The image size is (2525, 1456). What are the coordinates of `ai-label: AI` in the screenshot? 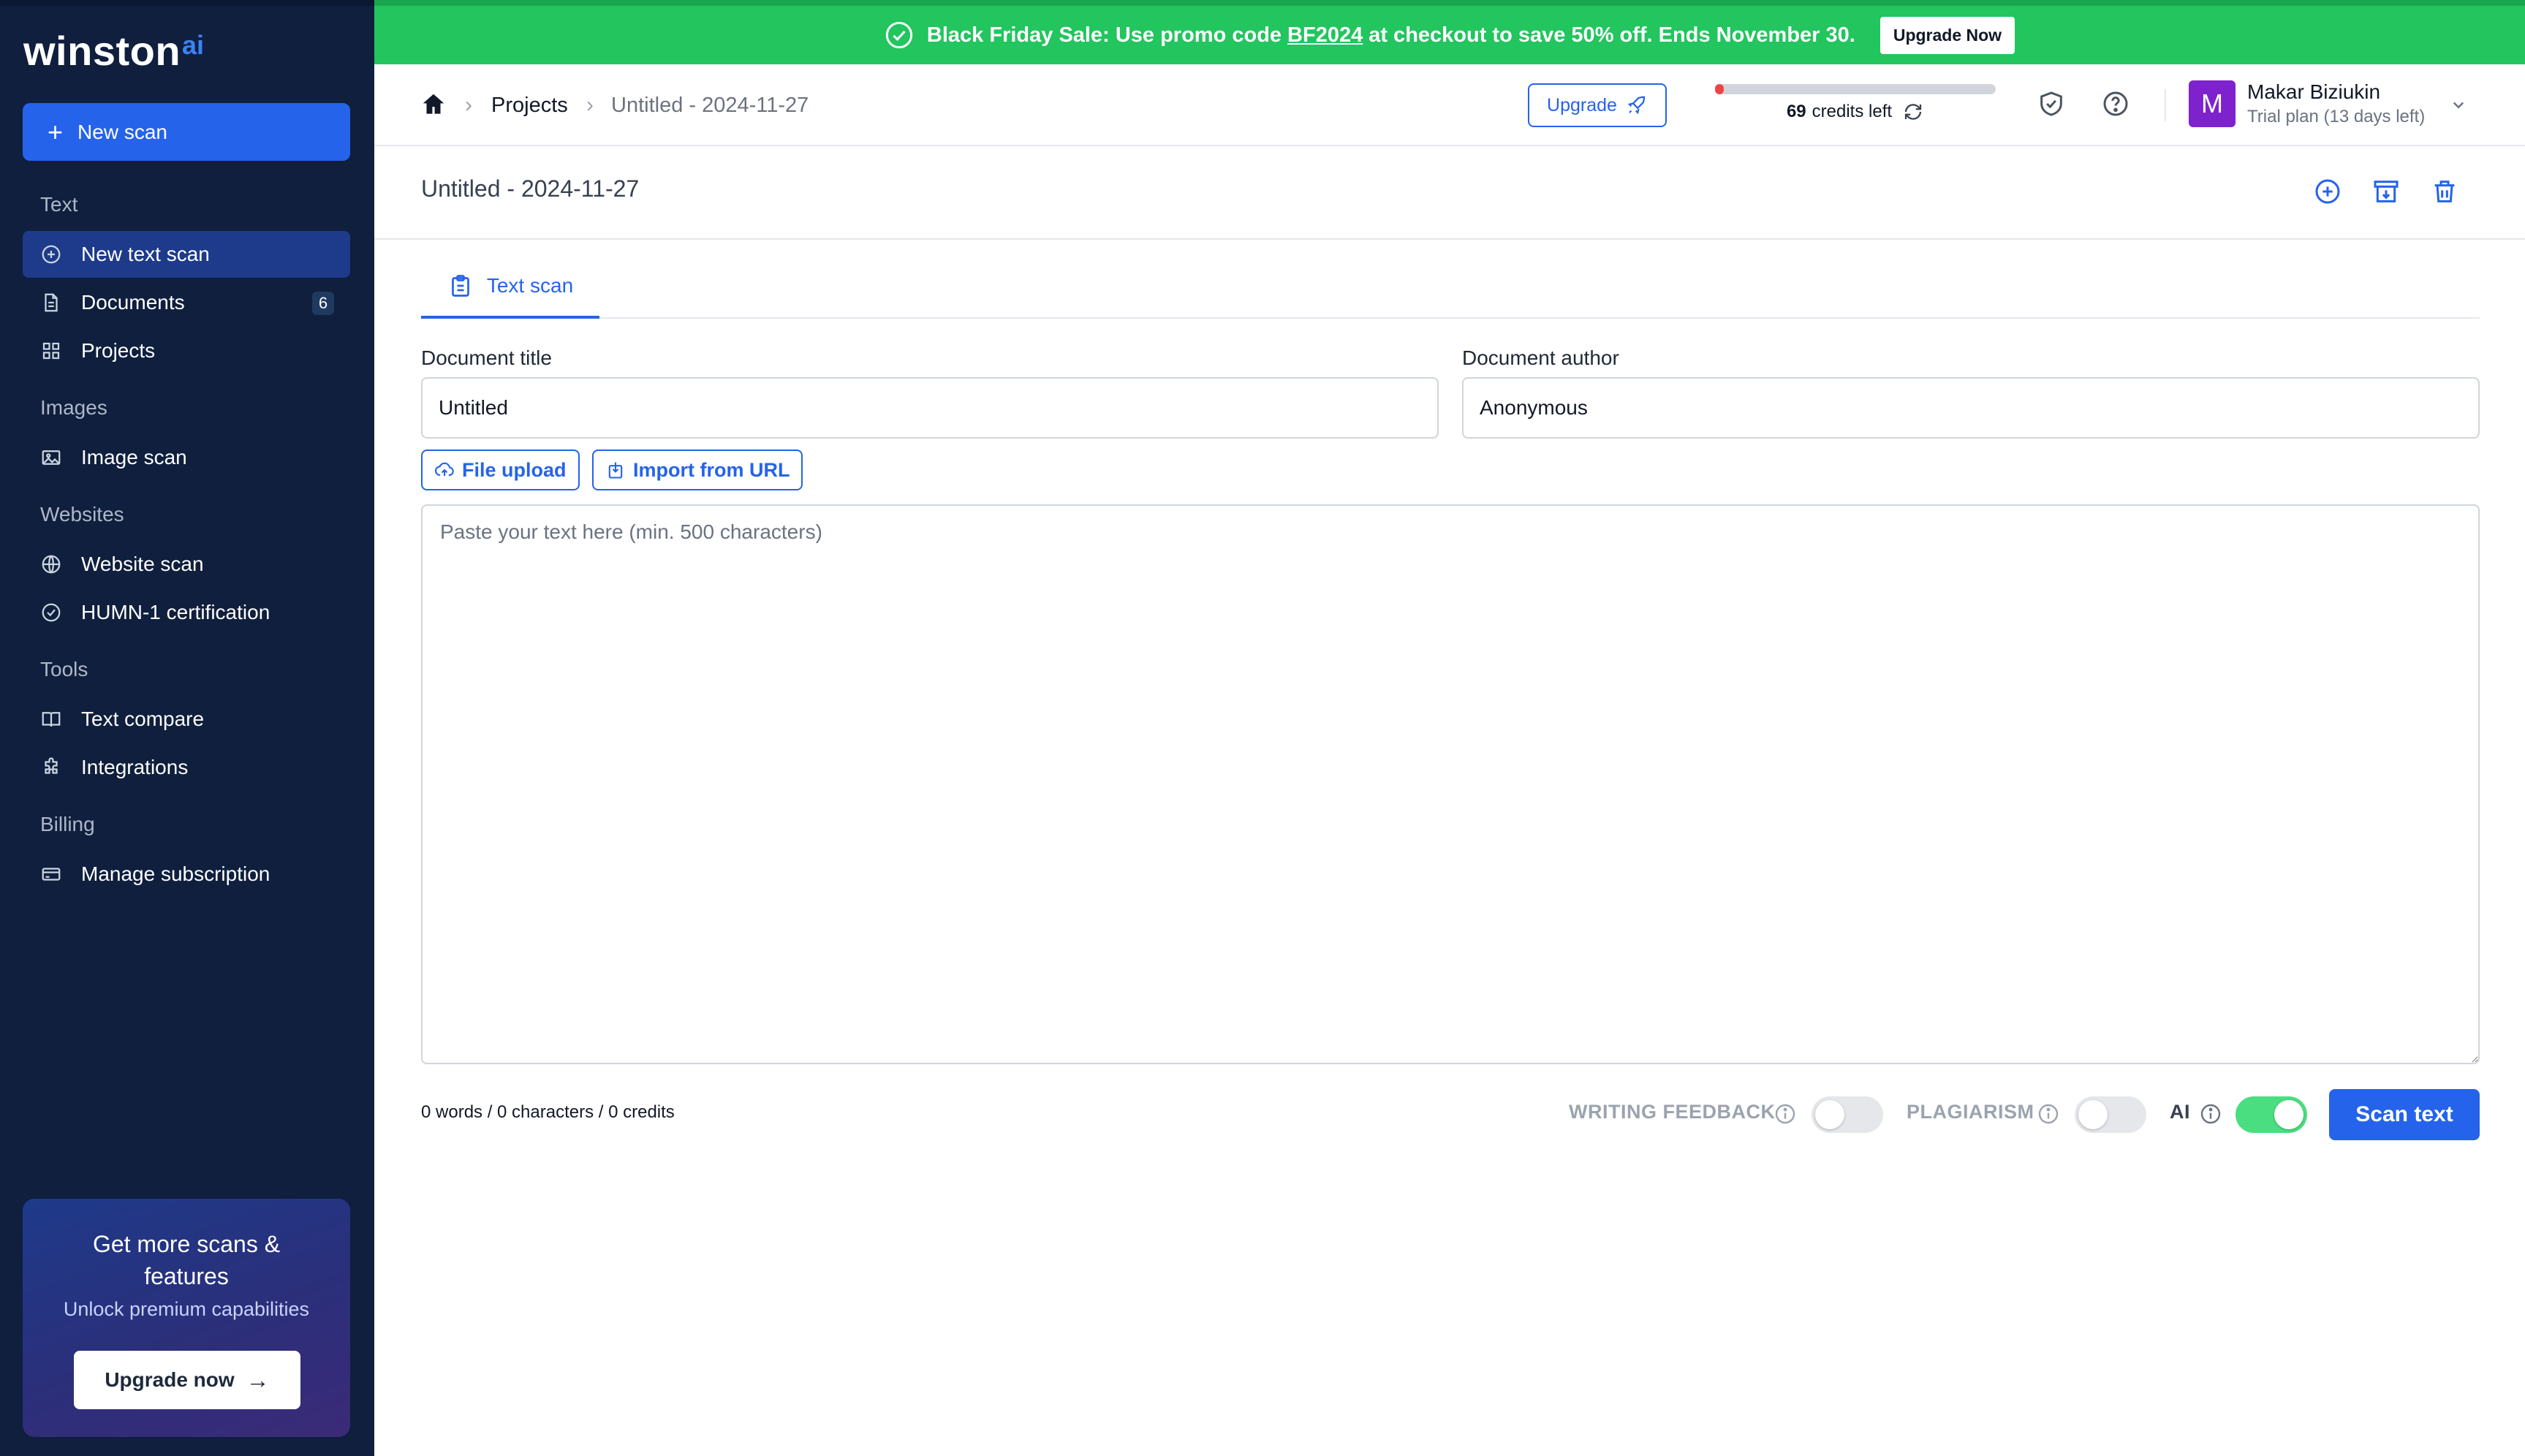 It's located at (2180, 1112).